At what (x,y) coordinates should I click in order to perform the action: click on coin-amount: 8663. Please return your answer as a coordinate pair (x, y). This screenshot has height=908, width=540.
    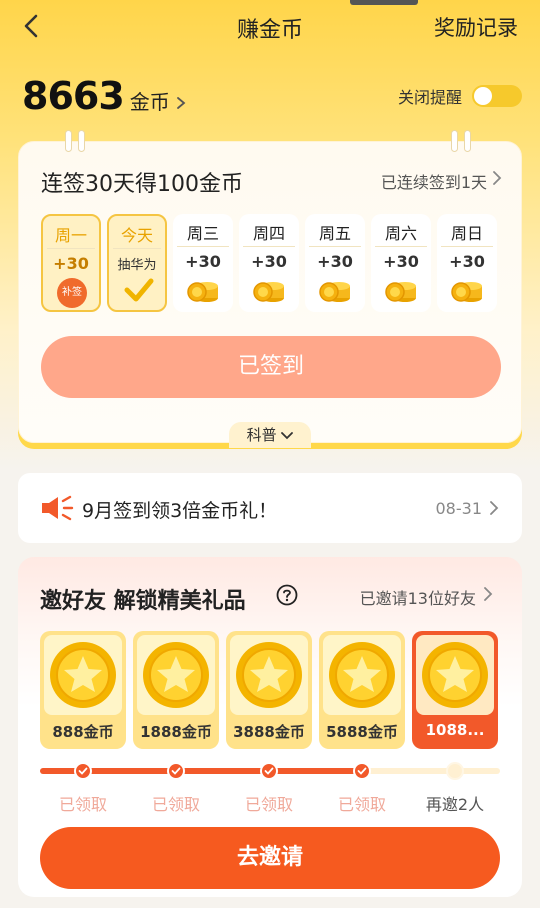
    Looking at the image, I should click on (73, 96).